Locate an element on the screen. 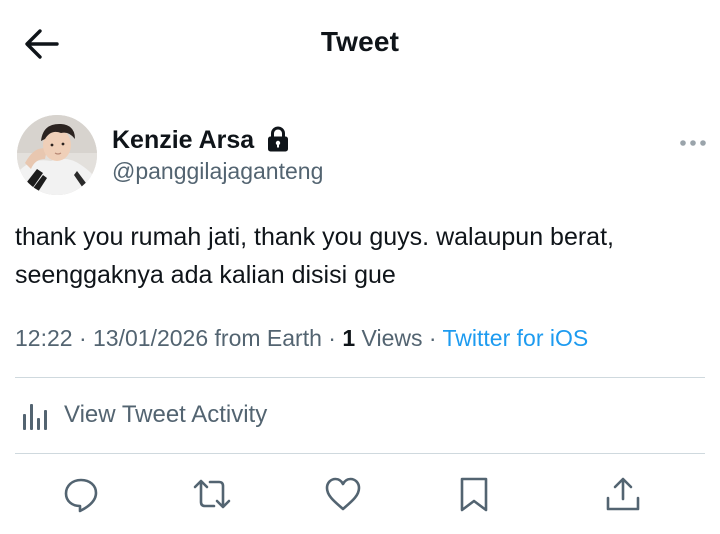 This screenshot has width=720, height=534. views-count: 1 is located at coordinates (349, 338).